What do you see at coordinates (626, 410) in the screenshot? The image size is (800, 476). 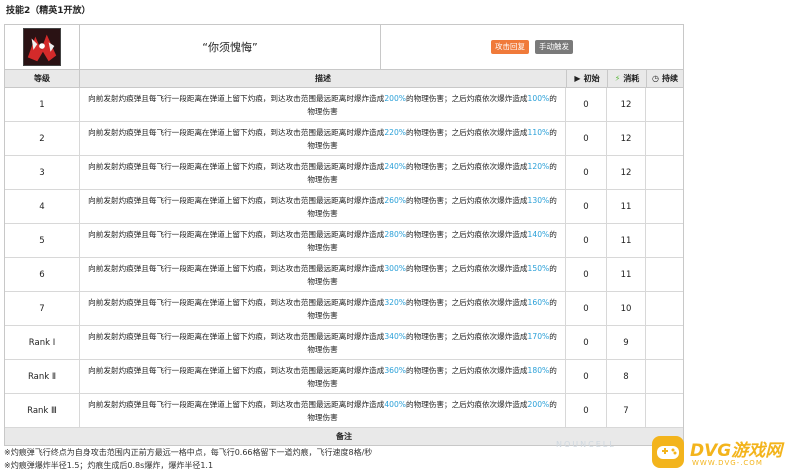 I see `row-cost: 7` at bounding box center [626, 410].